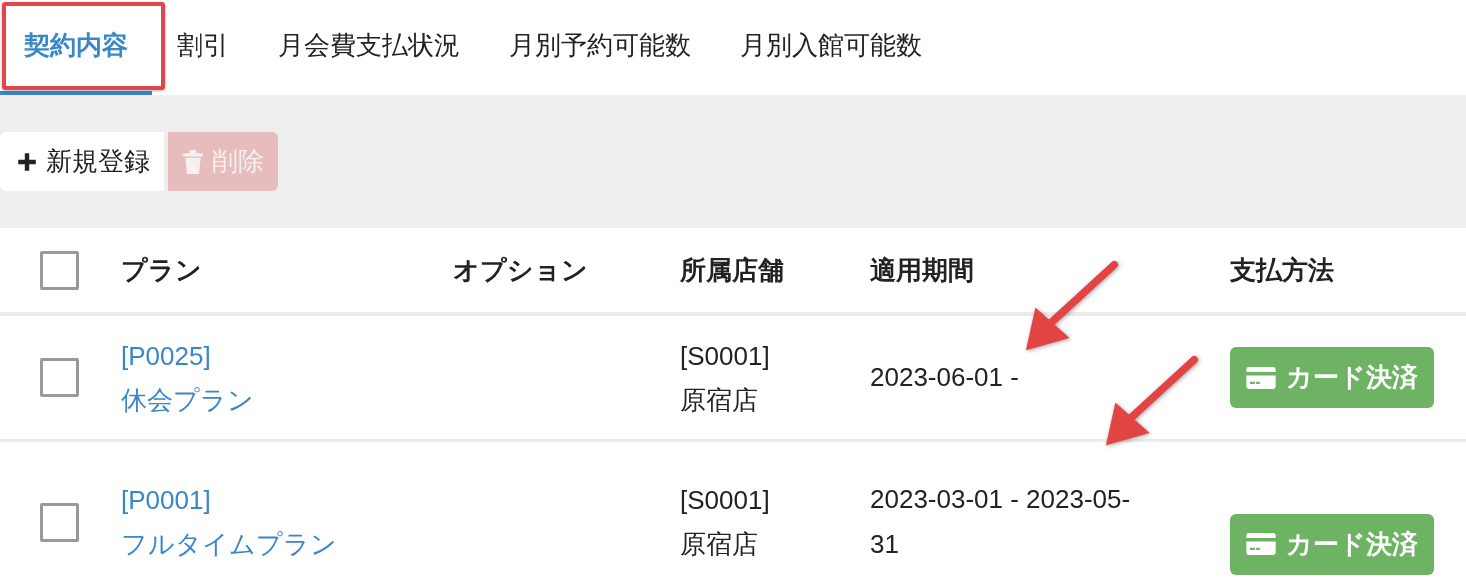 The image size is (1466, 582). What do you see at coordinates (1282, 269) in the screenshot?
I see `column-header: 支払方法` at bounding box center [1282, 269].